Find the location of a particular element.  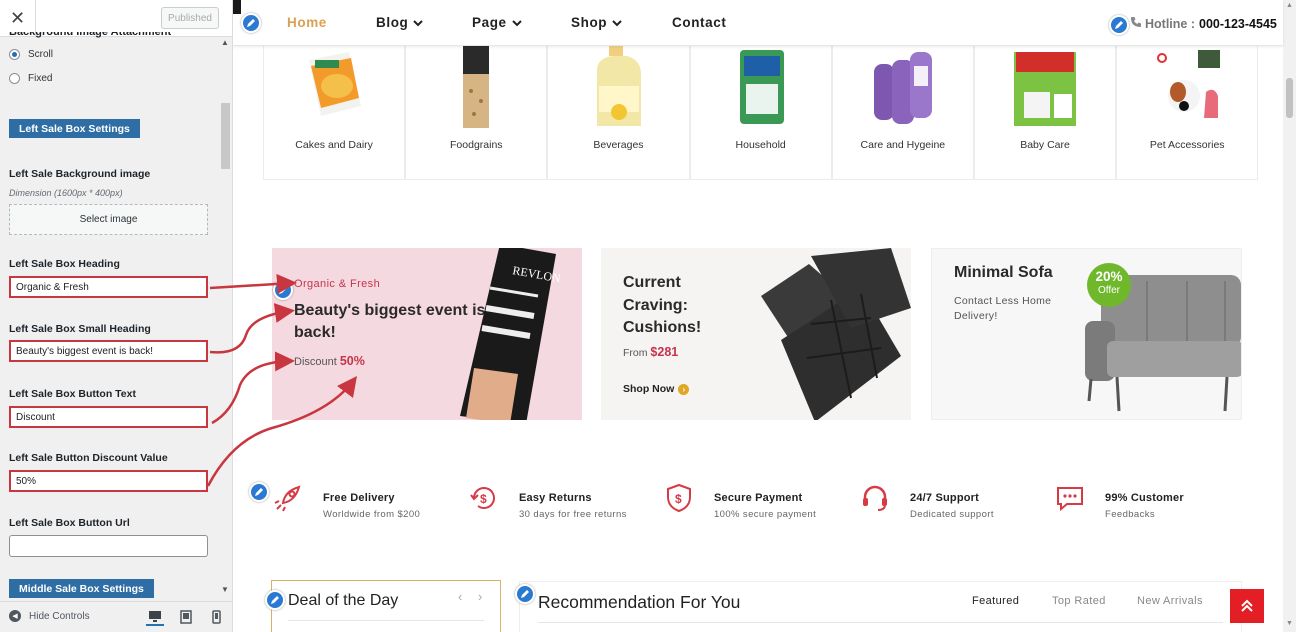

radio-unchecked-icon is located at coordinates (14, 78).